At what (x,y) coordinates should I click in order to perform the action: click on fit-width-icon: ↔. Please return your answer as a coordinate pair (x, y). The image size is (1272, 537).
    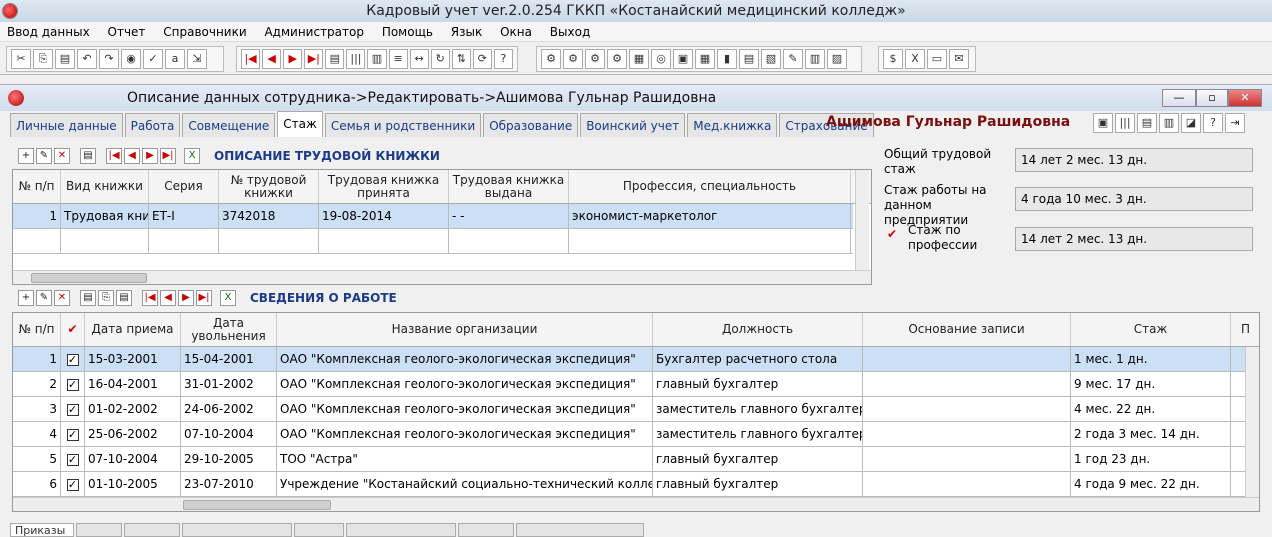
    Looking at the image, I should click on (419, 59).